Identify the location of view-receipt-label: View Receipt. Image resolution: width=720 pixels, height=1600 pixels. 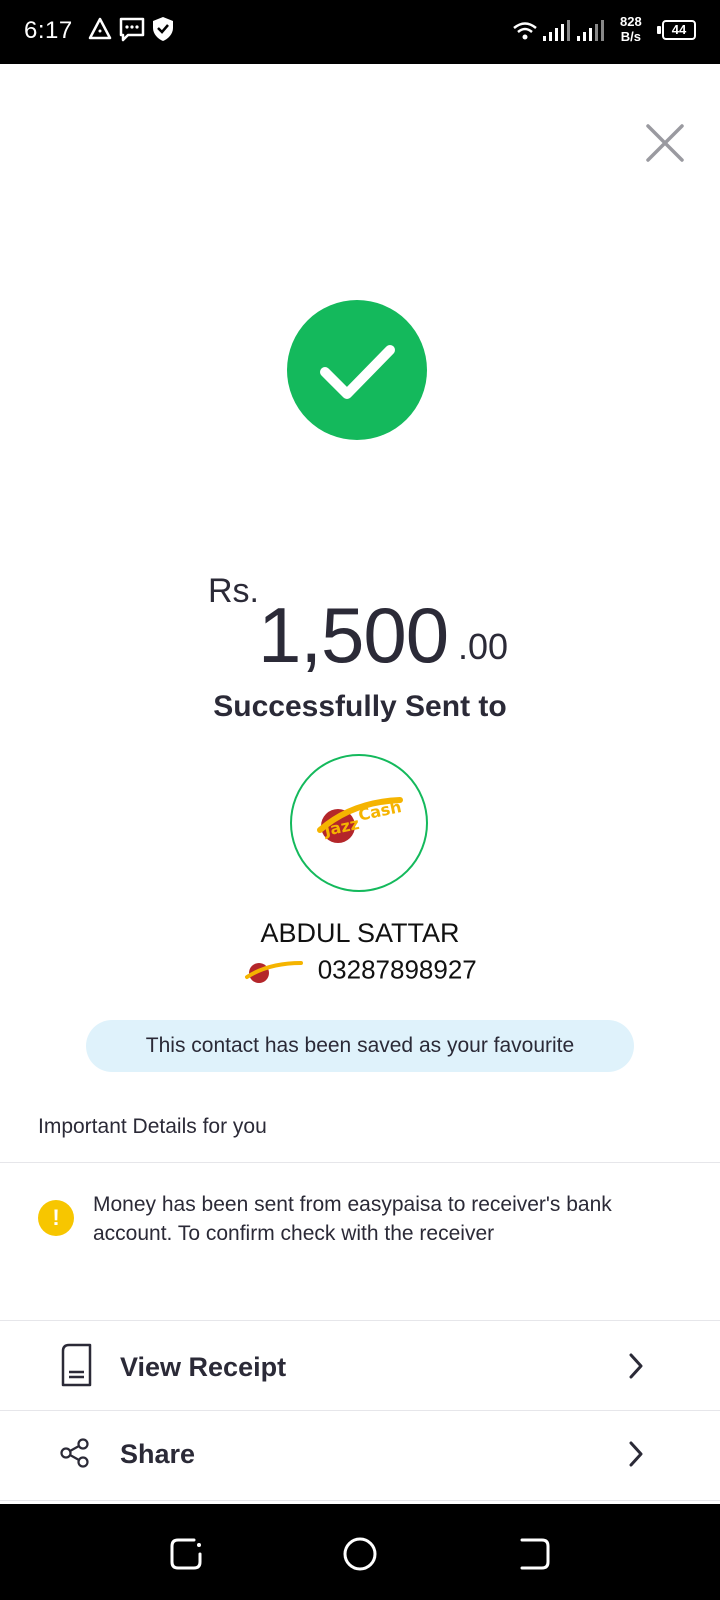
(203, 1367).